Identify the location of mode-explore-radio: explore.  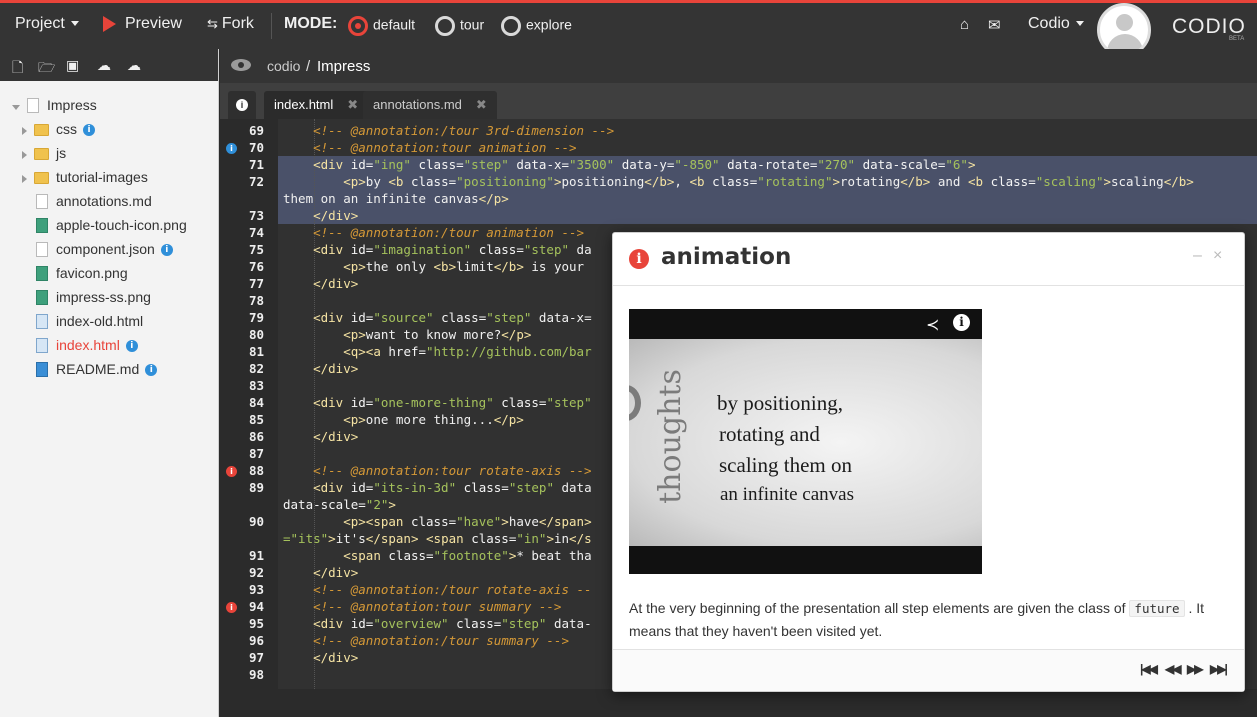
(536, 26).